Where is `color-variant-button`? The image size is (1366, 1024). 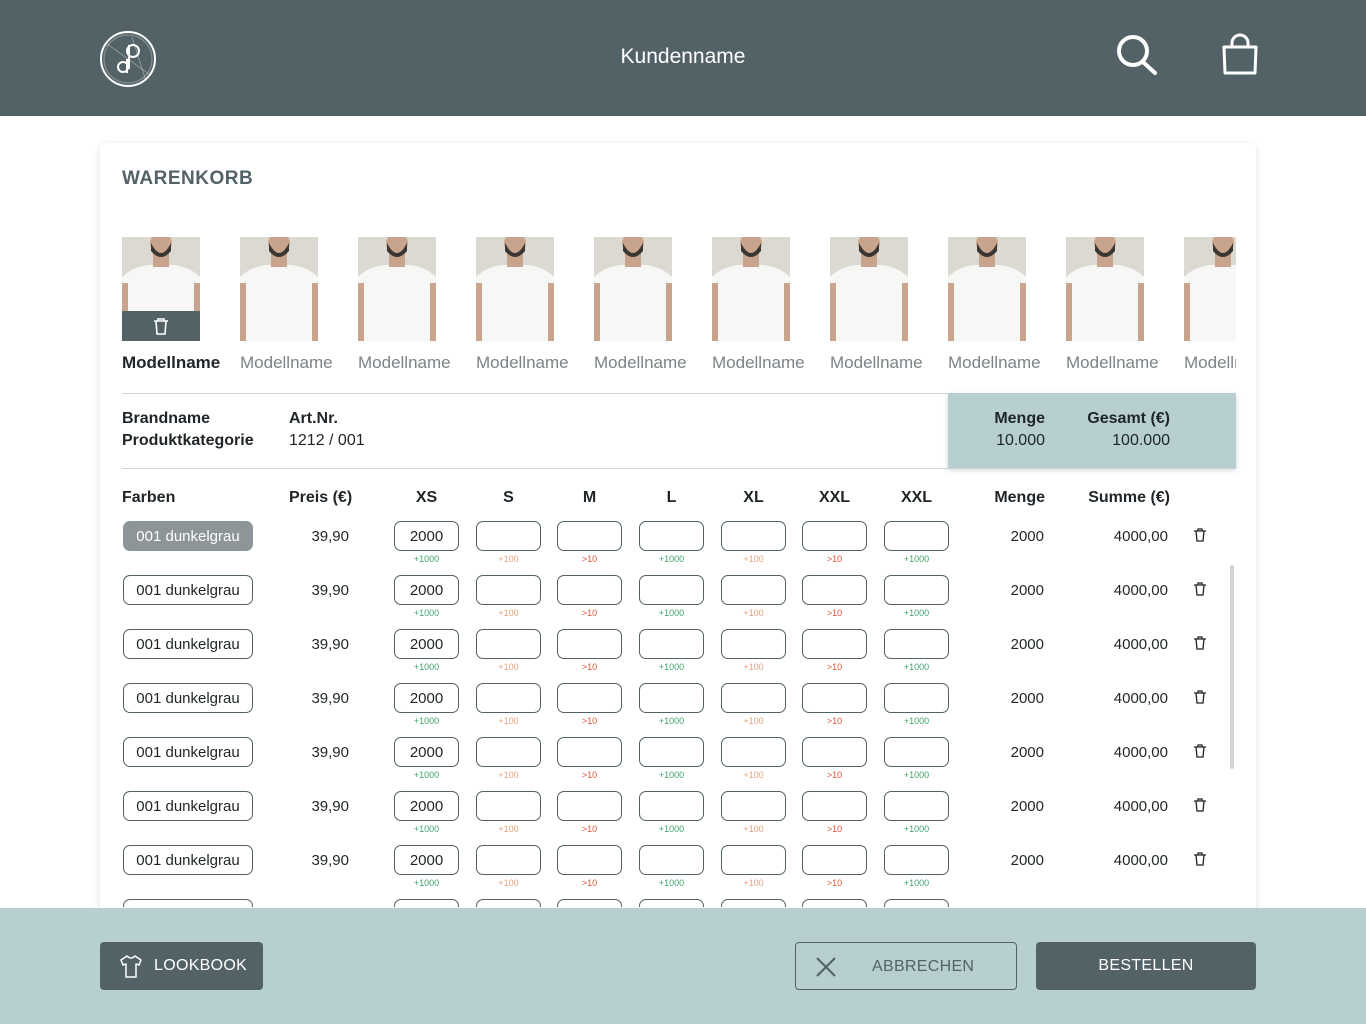
color-variant-button is located at coordinates (188, 903).